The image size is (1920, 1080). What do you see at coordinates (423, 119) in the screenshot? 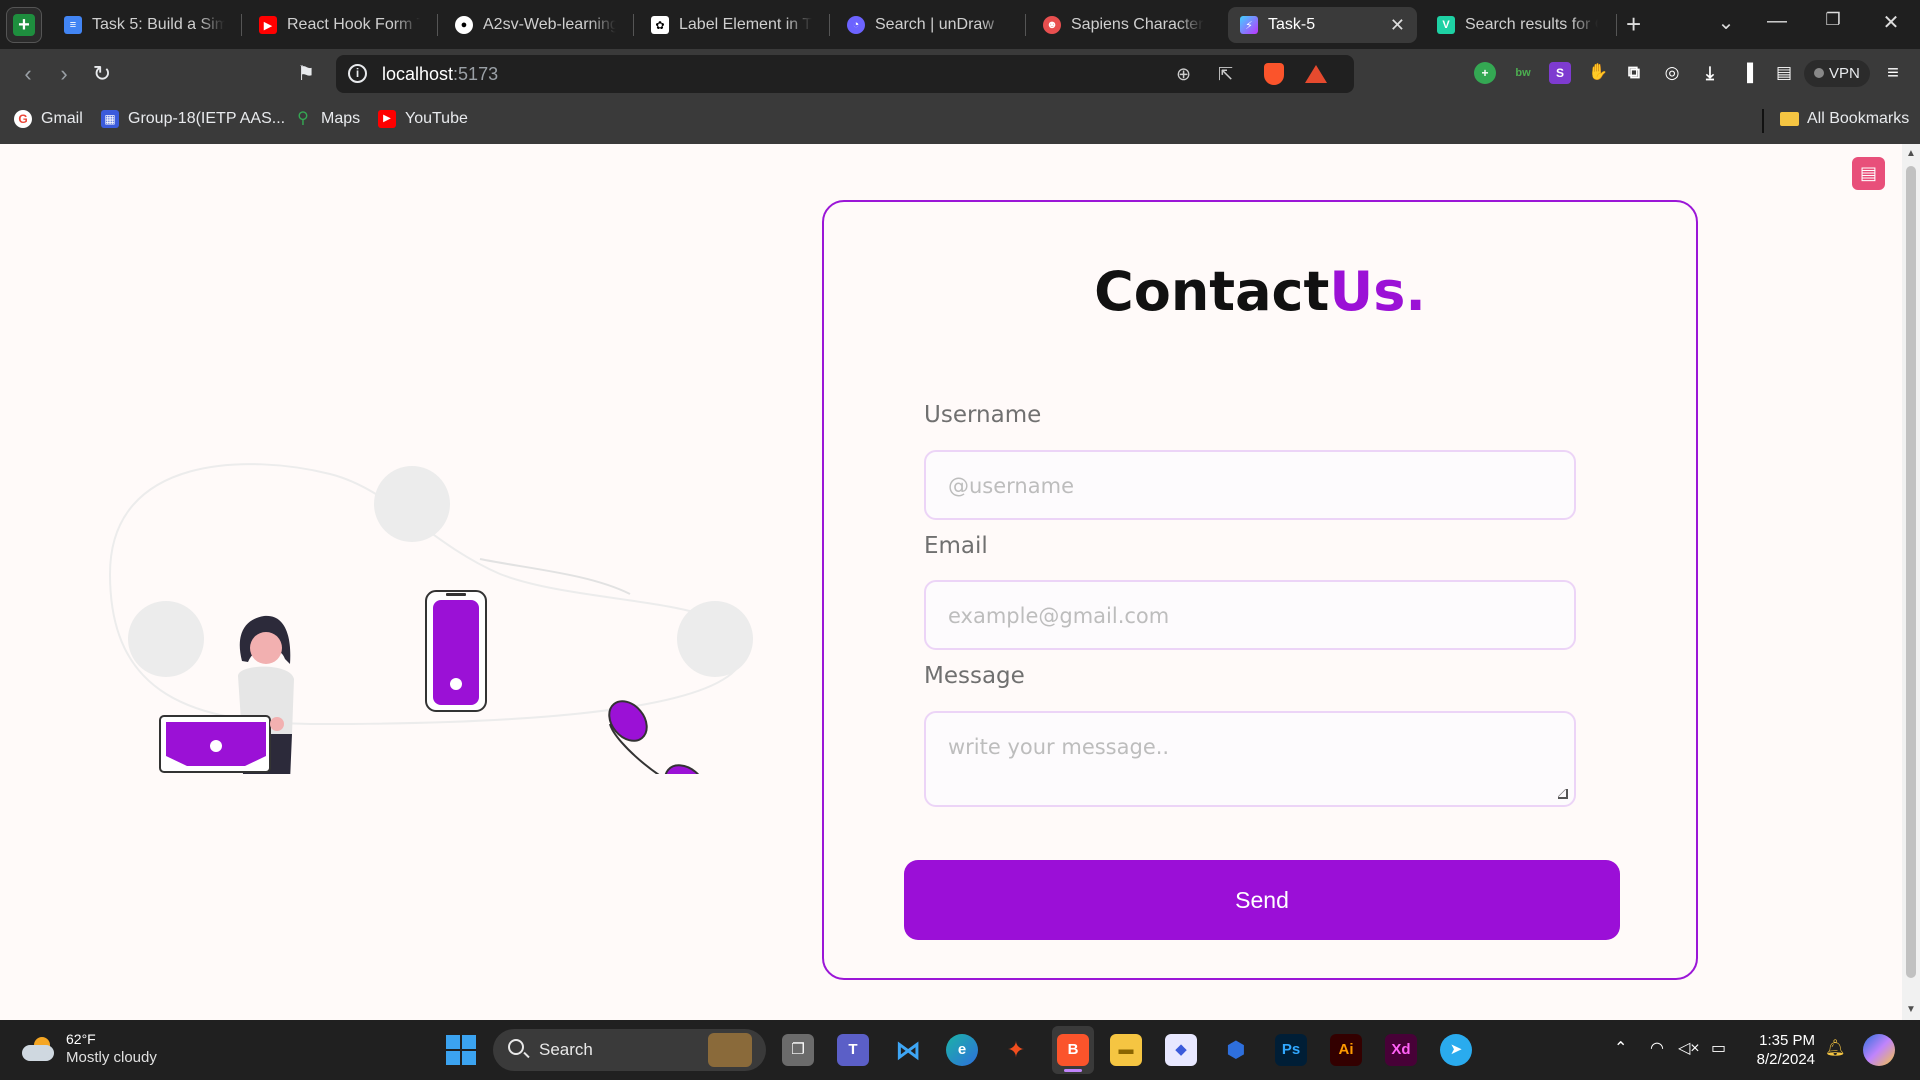
I see `bookmark-youtube: ▶ YouTube` at bounding box center [423, 119].